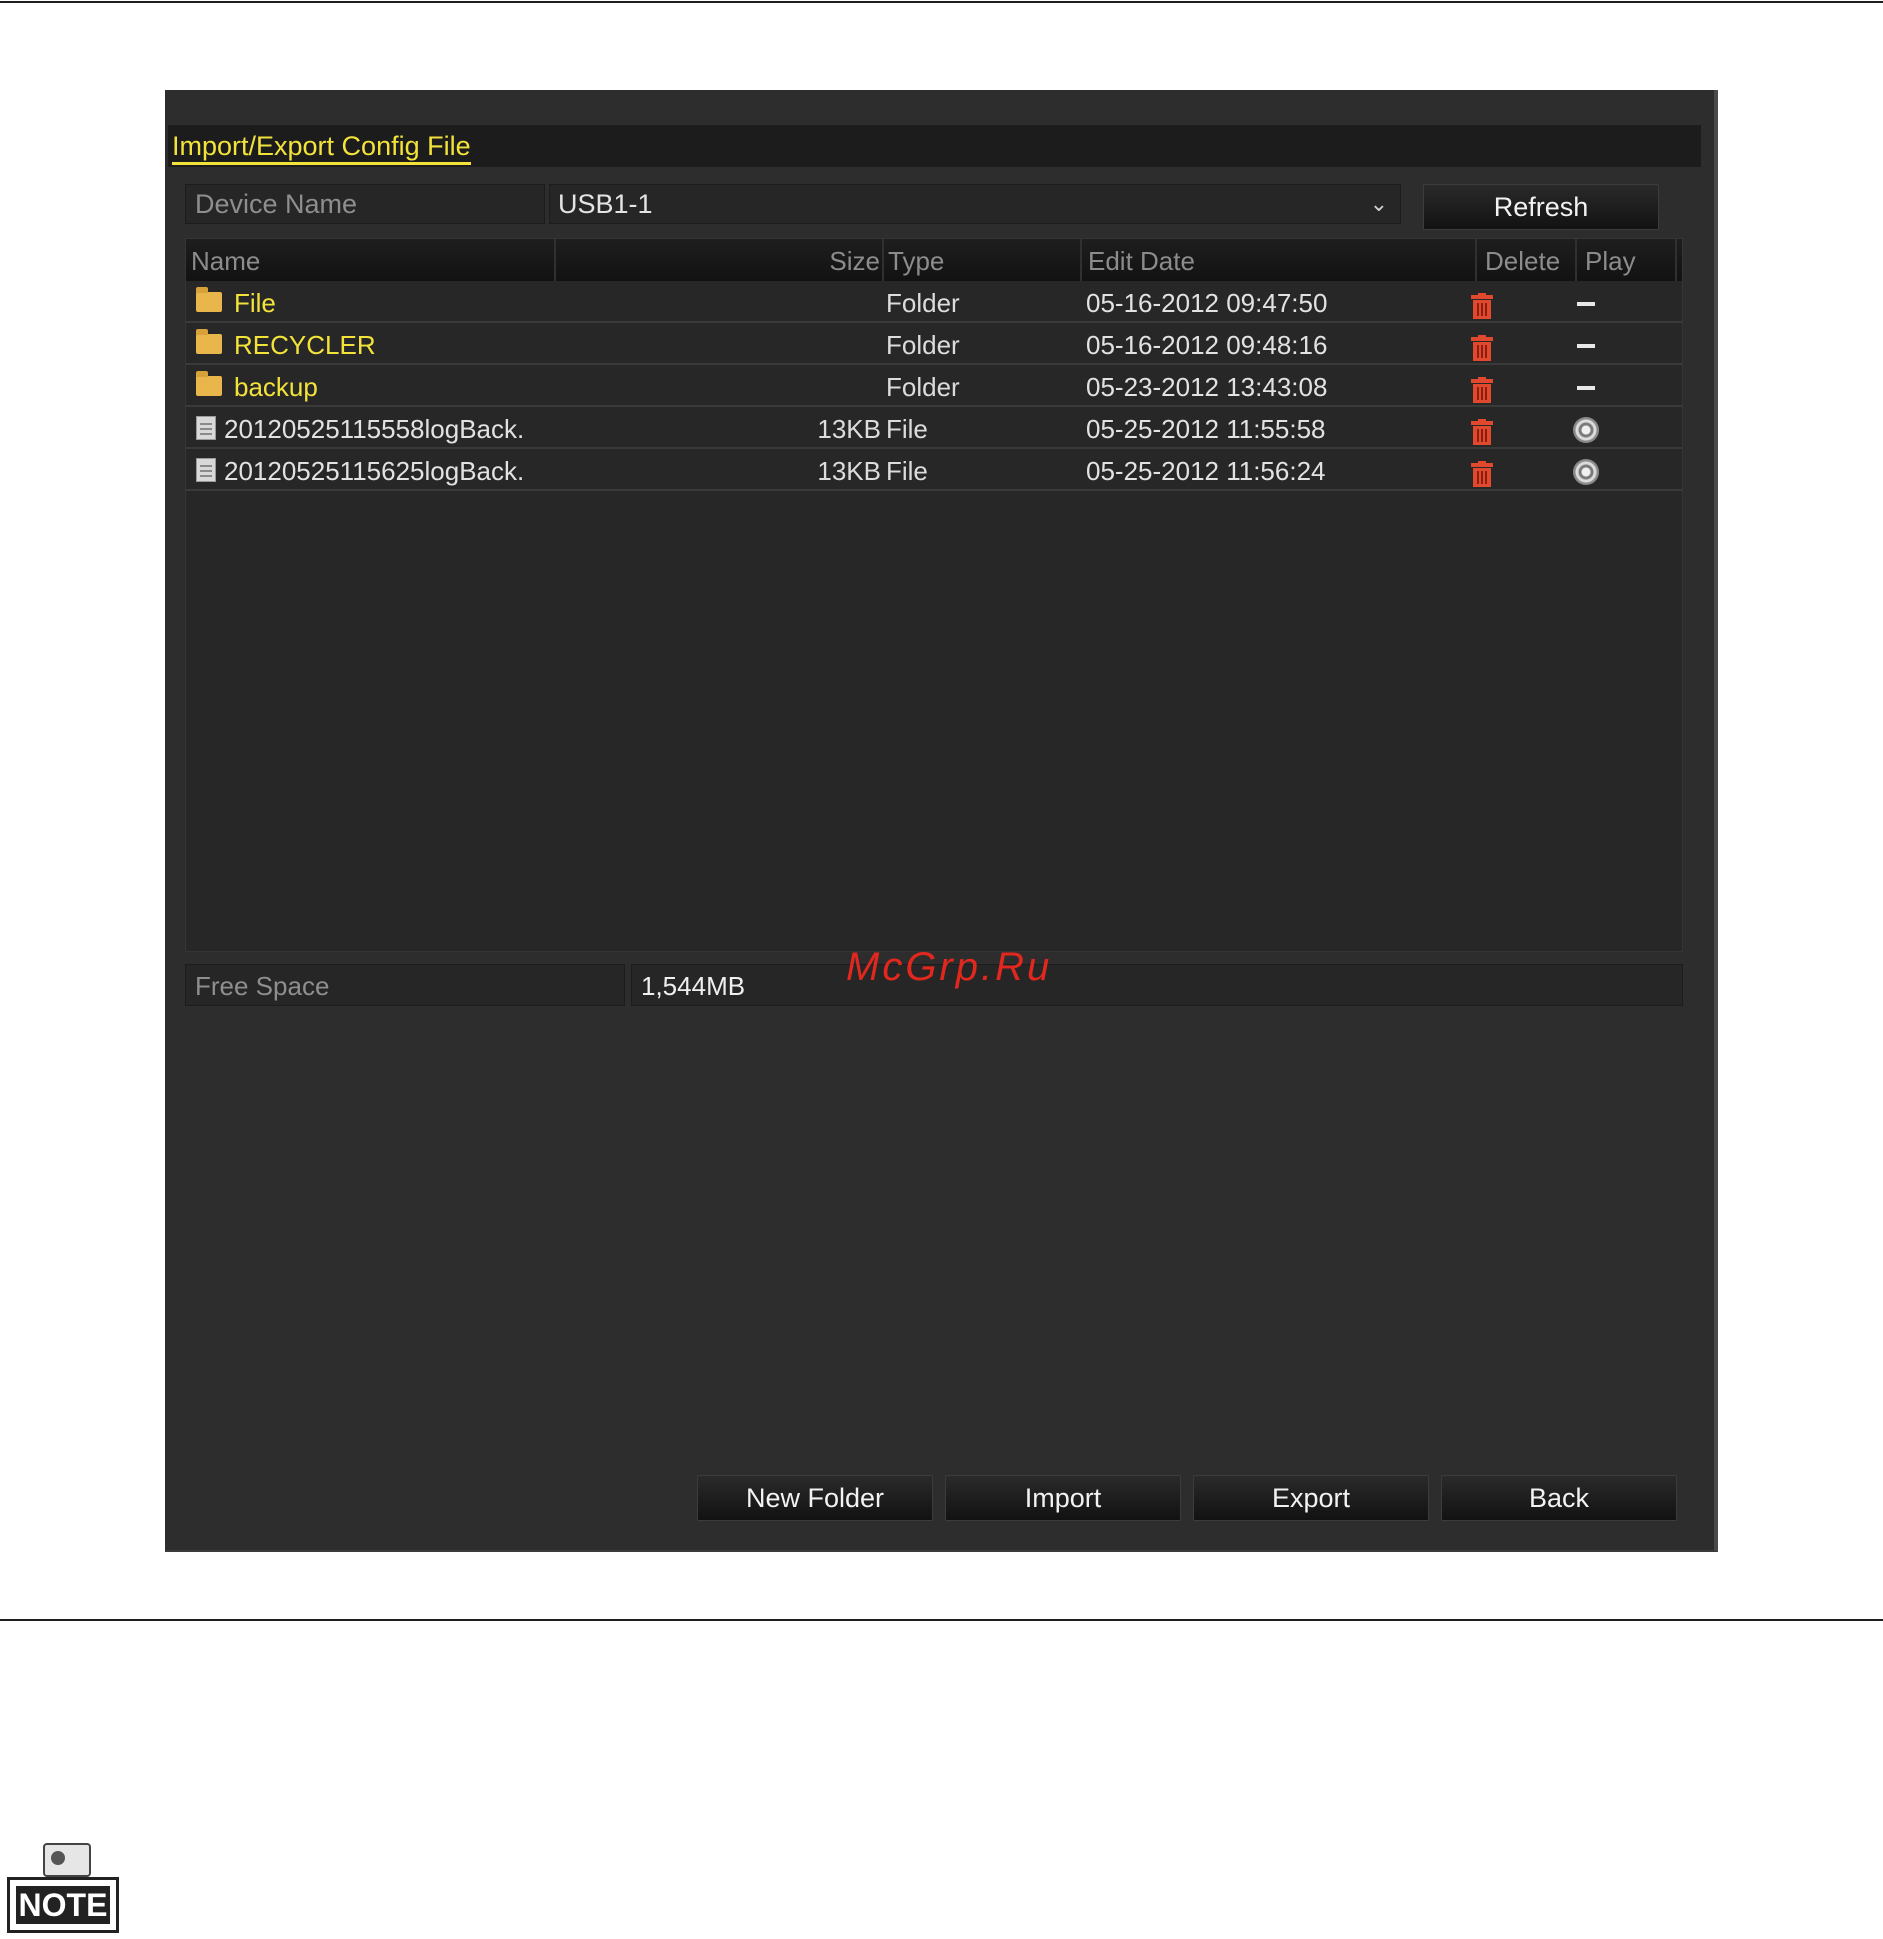 Image resolution: width=1883 pixels, height=1939 pixels. Describe the element at coordinates (941, 1620) in the screenshot. I see `page-bottom-rule` at that location.